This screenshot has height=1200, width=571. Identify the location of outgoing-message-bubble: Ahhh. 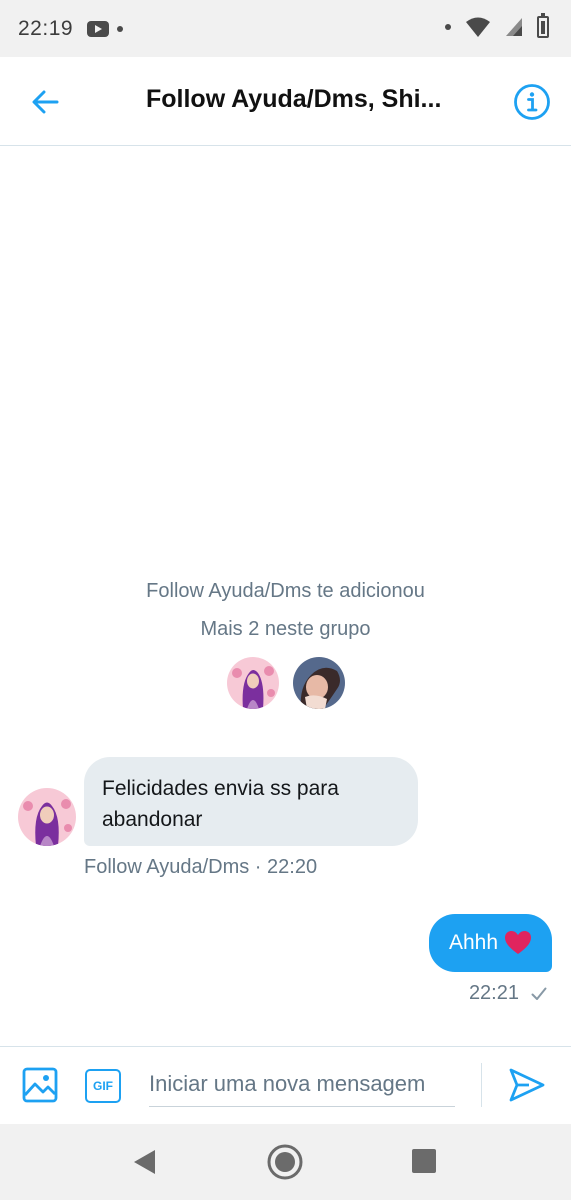
(490, 943).